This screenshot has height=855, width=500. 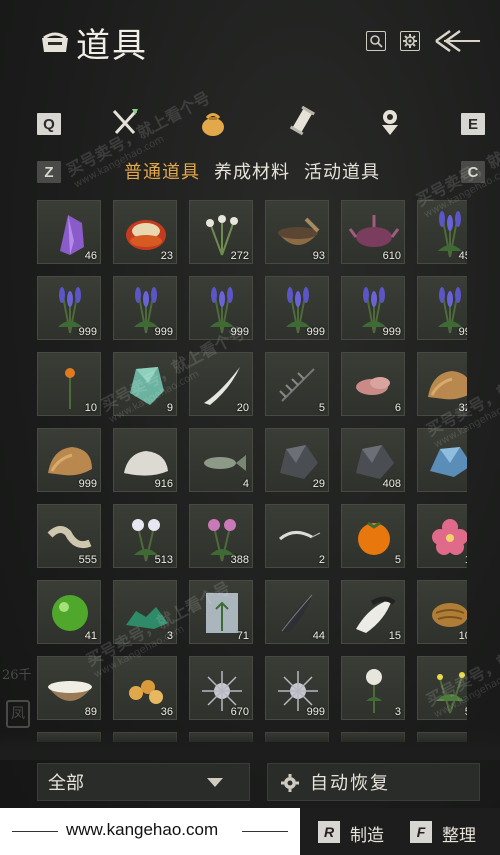 I want to click on filter-dropdown: 全部, so click(x=143, y=782).